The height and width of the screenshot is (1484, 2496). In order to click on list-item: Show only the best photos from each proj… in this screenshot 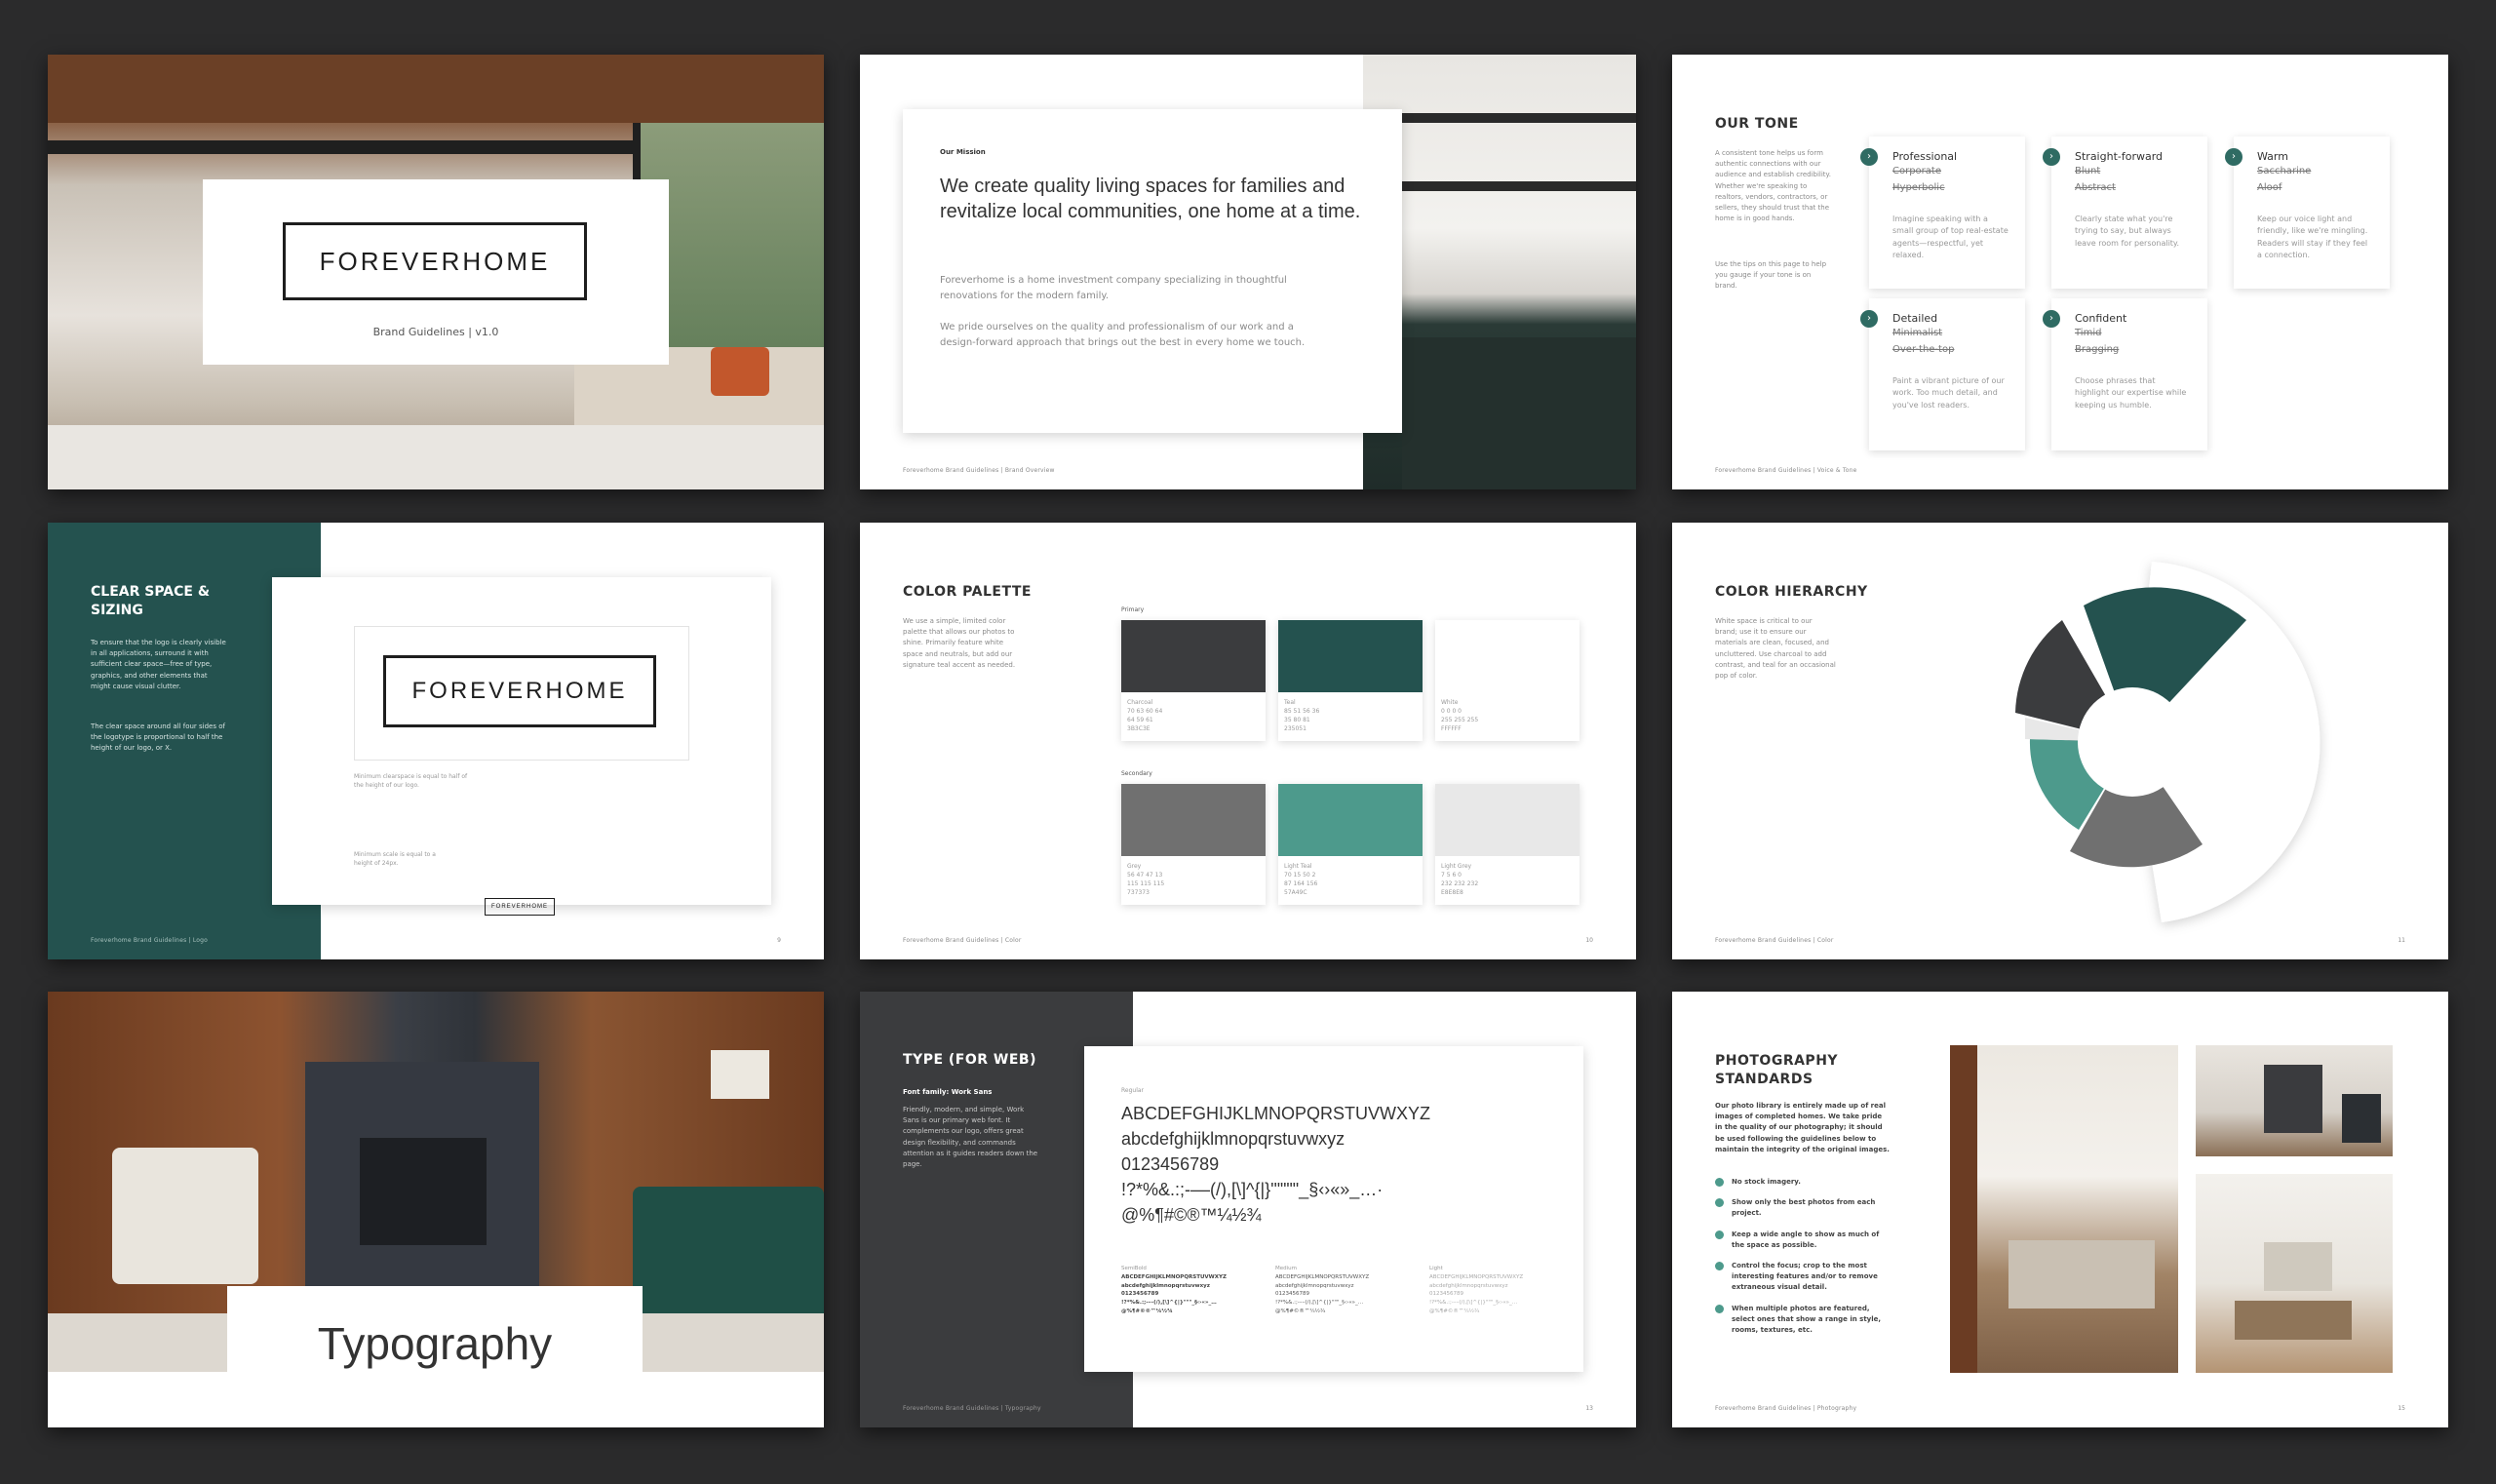, I will do `click(1803, 1208)`.